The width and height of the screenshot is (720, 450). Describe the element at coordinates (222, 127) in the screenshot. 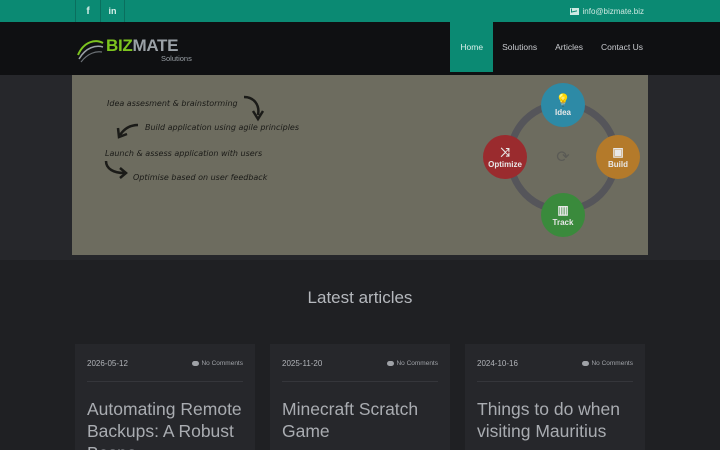

I see `hero-step-2: Build application using agile principles` at that location.